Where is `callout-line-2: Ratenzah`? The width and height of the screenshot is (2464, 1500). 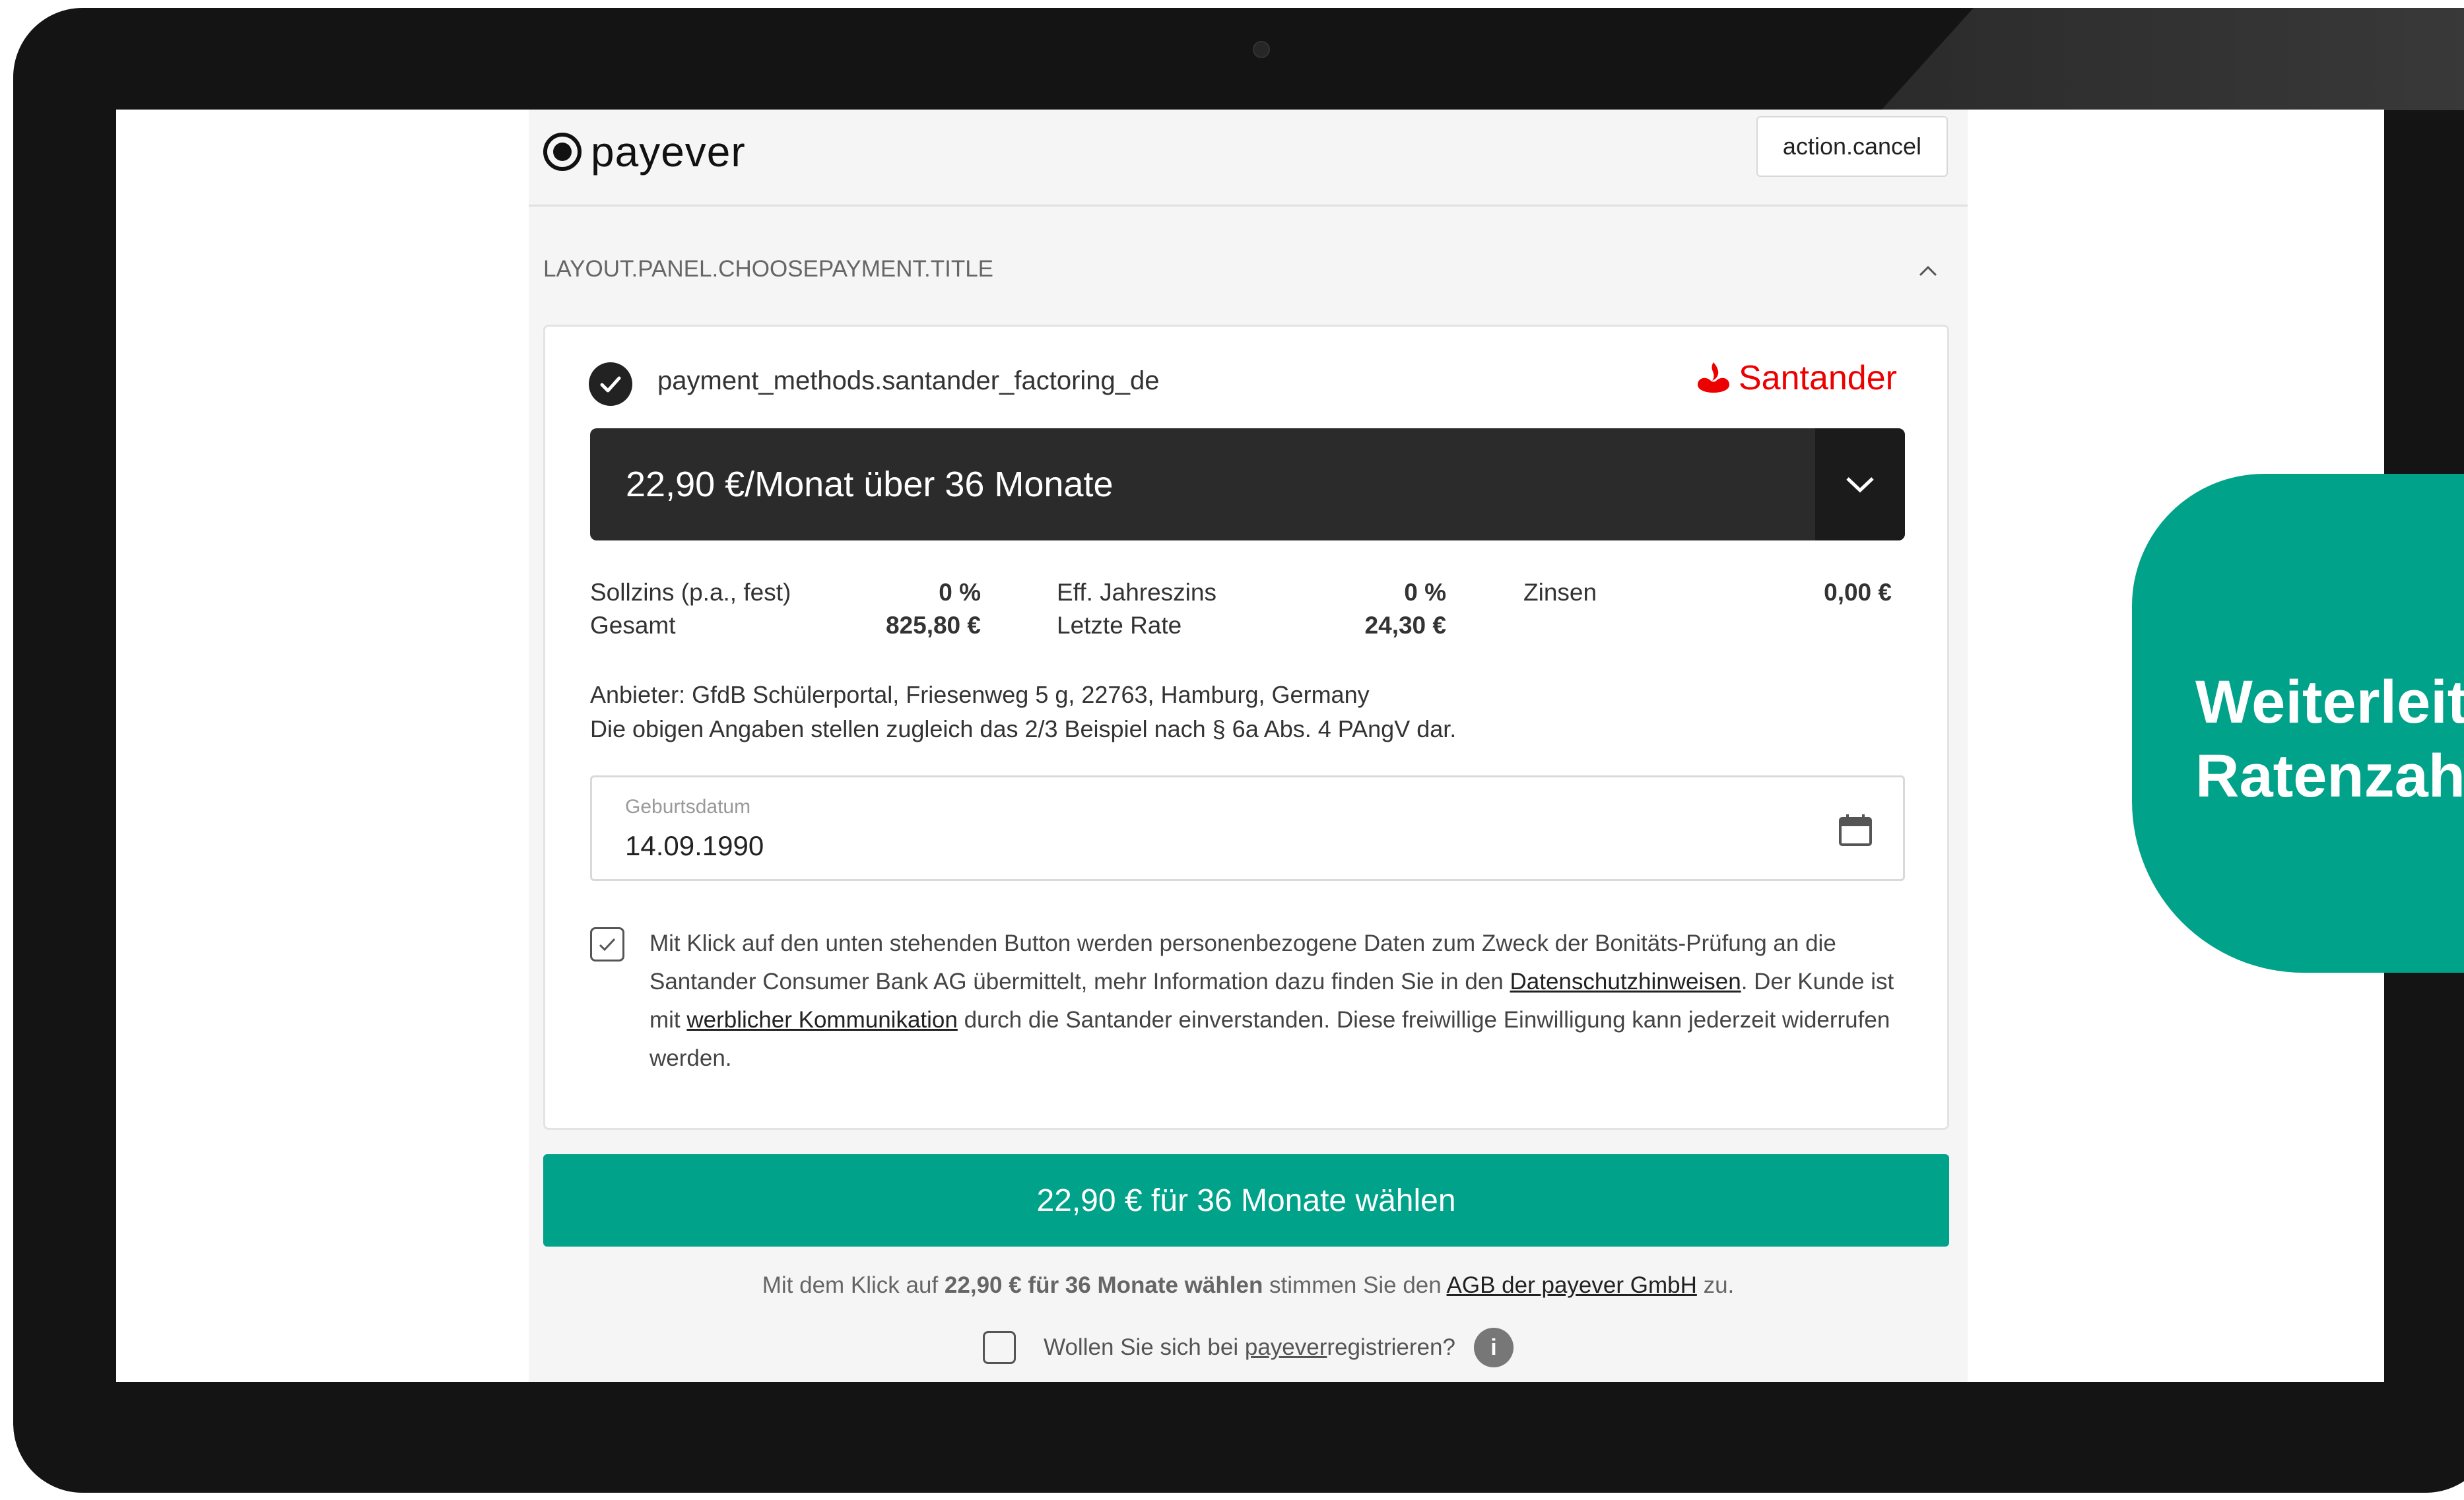 callout-line-2: Ratenzah is located at coordinates (2329, 776).